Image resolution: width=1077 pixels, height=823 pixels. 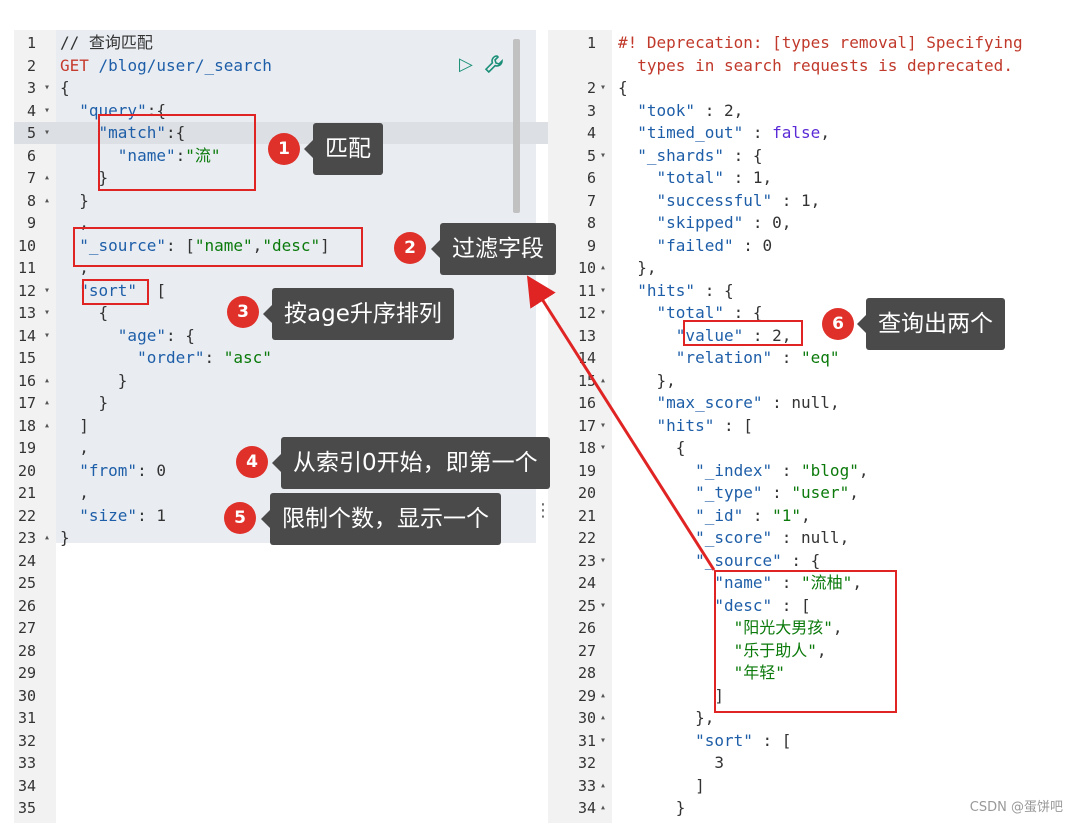 What do you see at coordinates (493, 249) in the screenshot?
I see `annotation-callout: 过滤字段` at bounding box center [493, 249].